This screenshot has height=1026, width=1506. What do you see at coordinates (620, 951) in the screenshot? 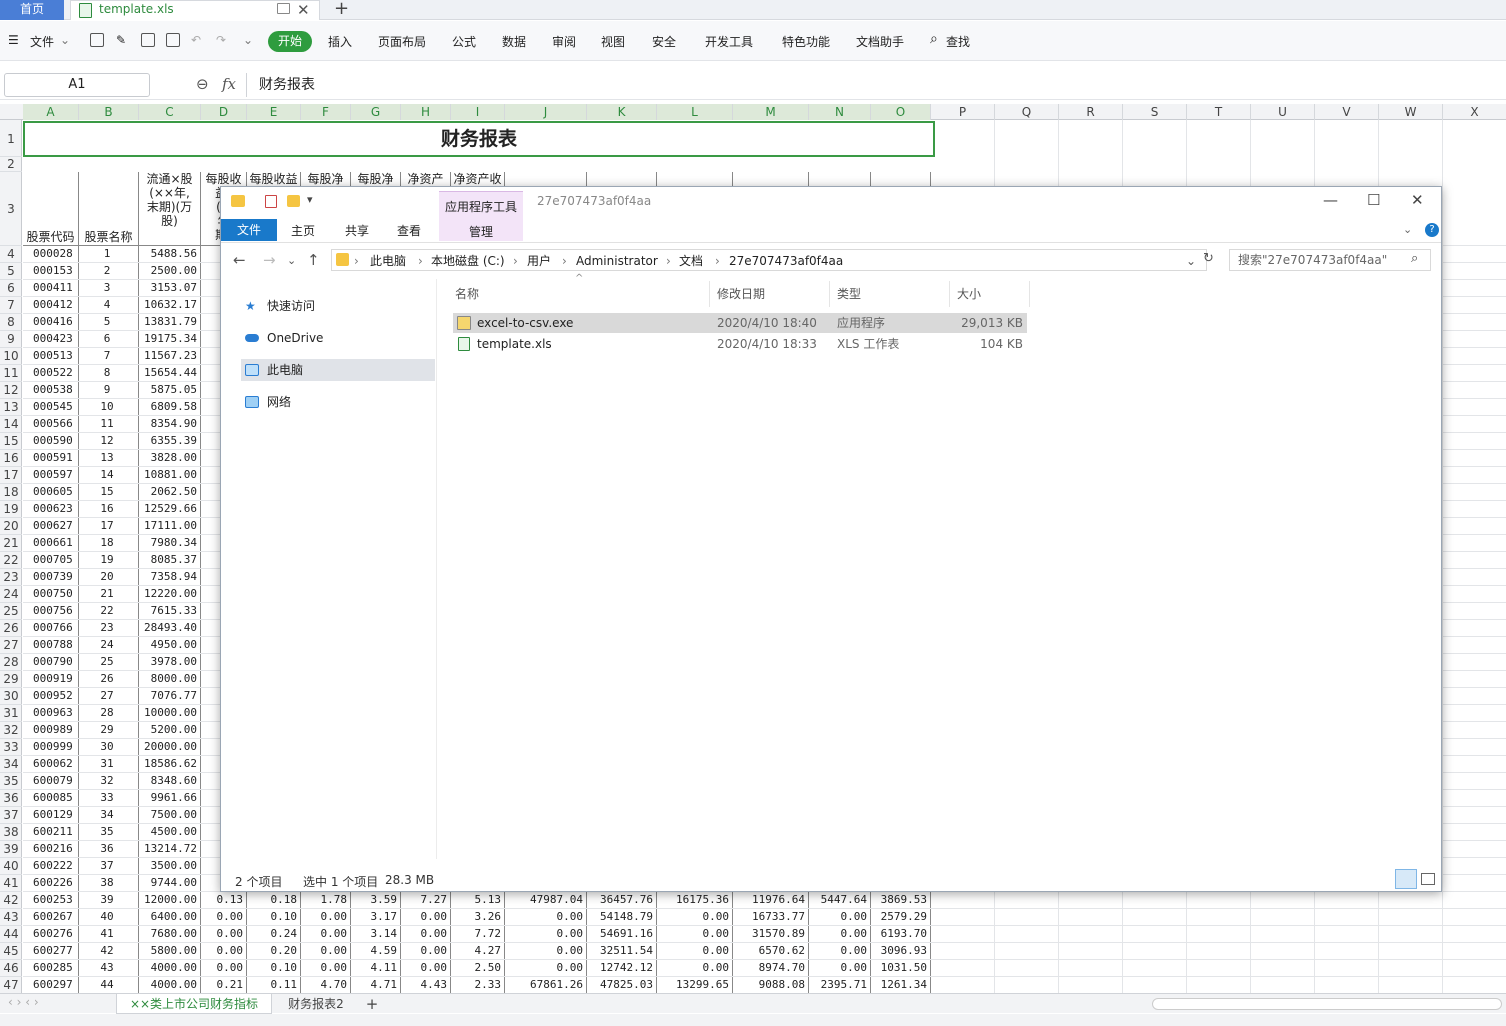
I see `data-cell: 32511.54` at bounding box center [620, 951].